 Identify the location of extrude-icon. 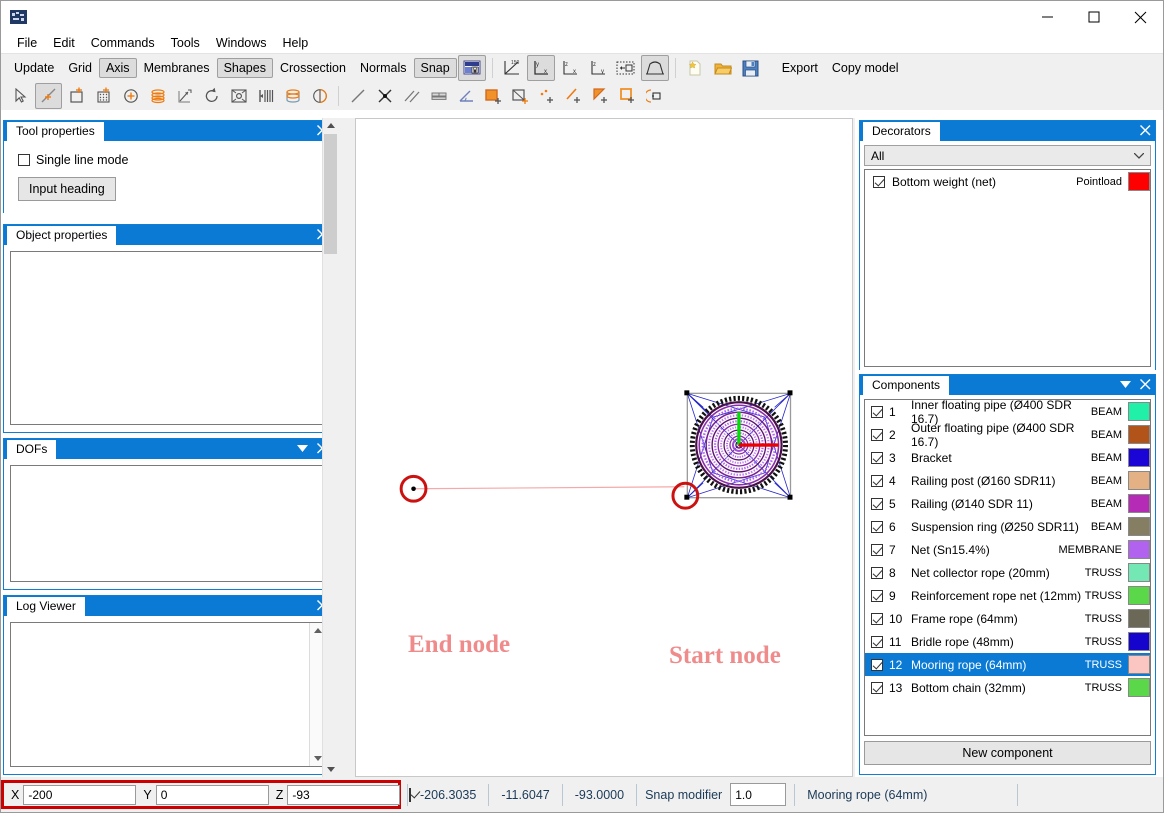
(184, 96).